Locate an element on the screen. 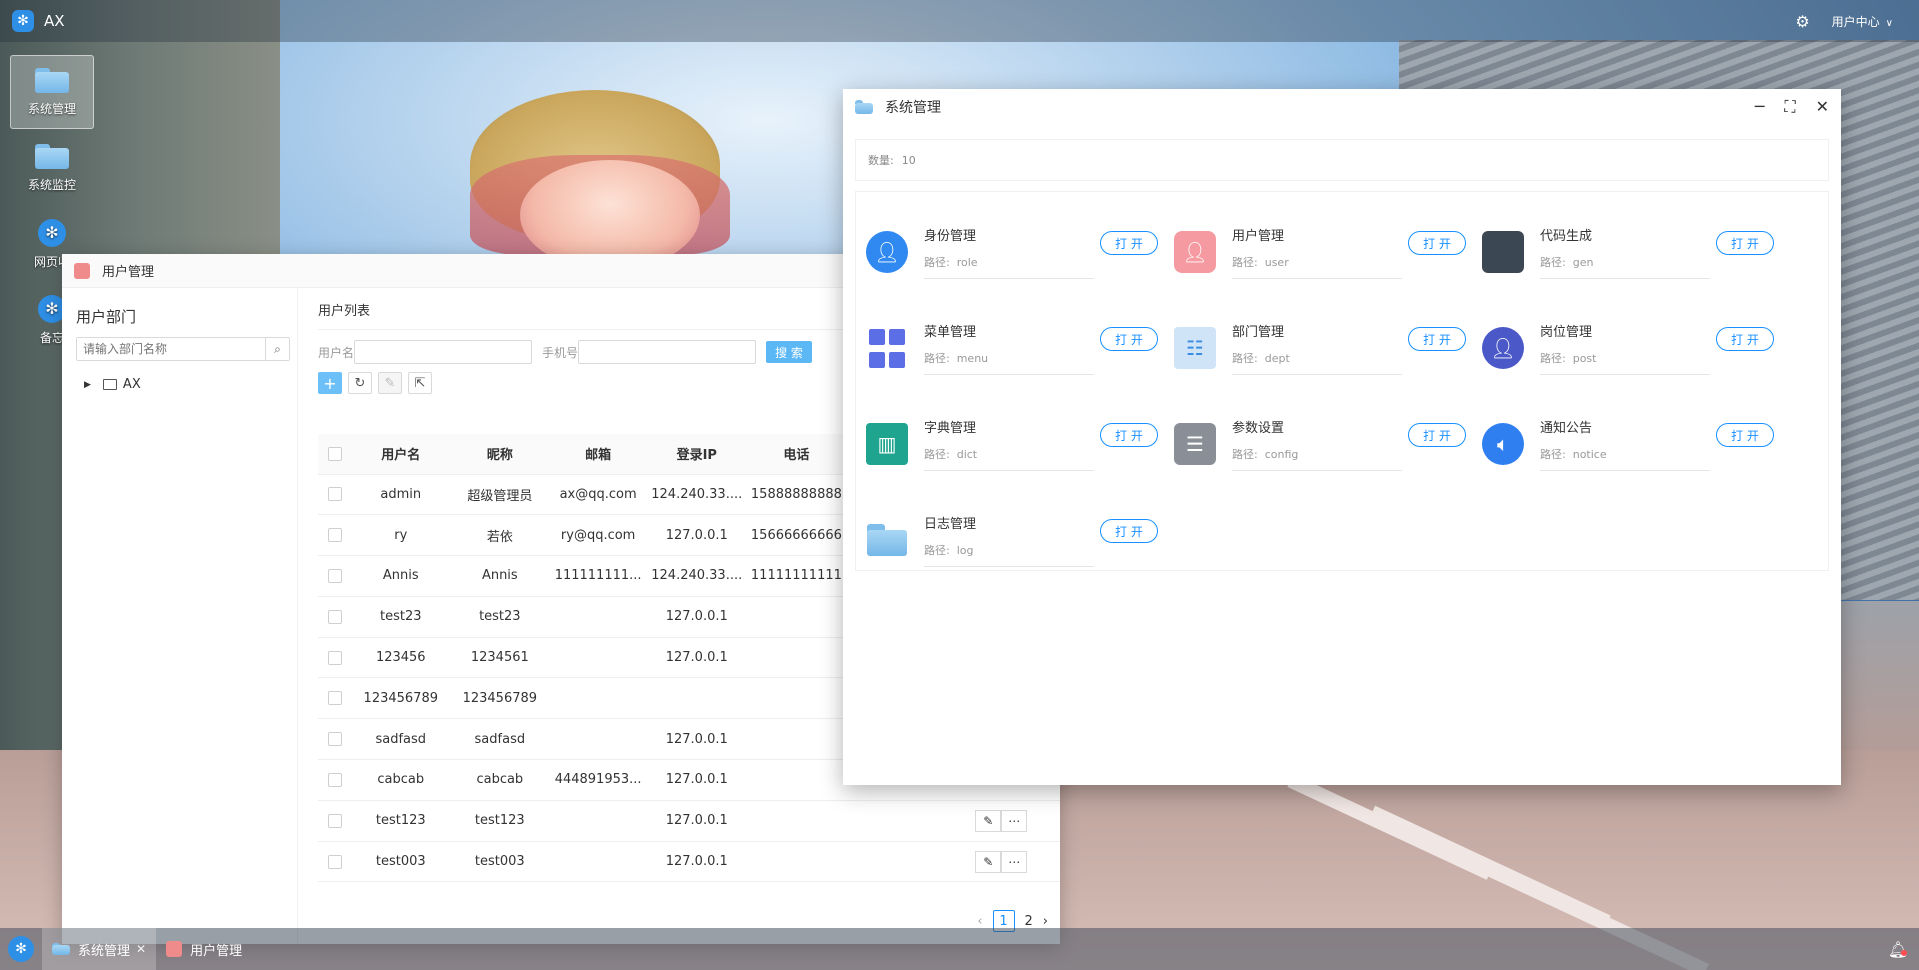  user-center-menu: 用户中心 ∨ is located at coordinates (1862, 21).